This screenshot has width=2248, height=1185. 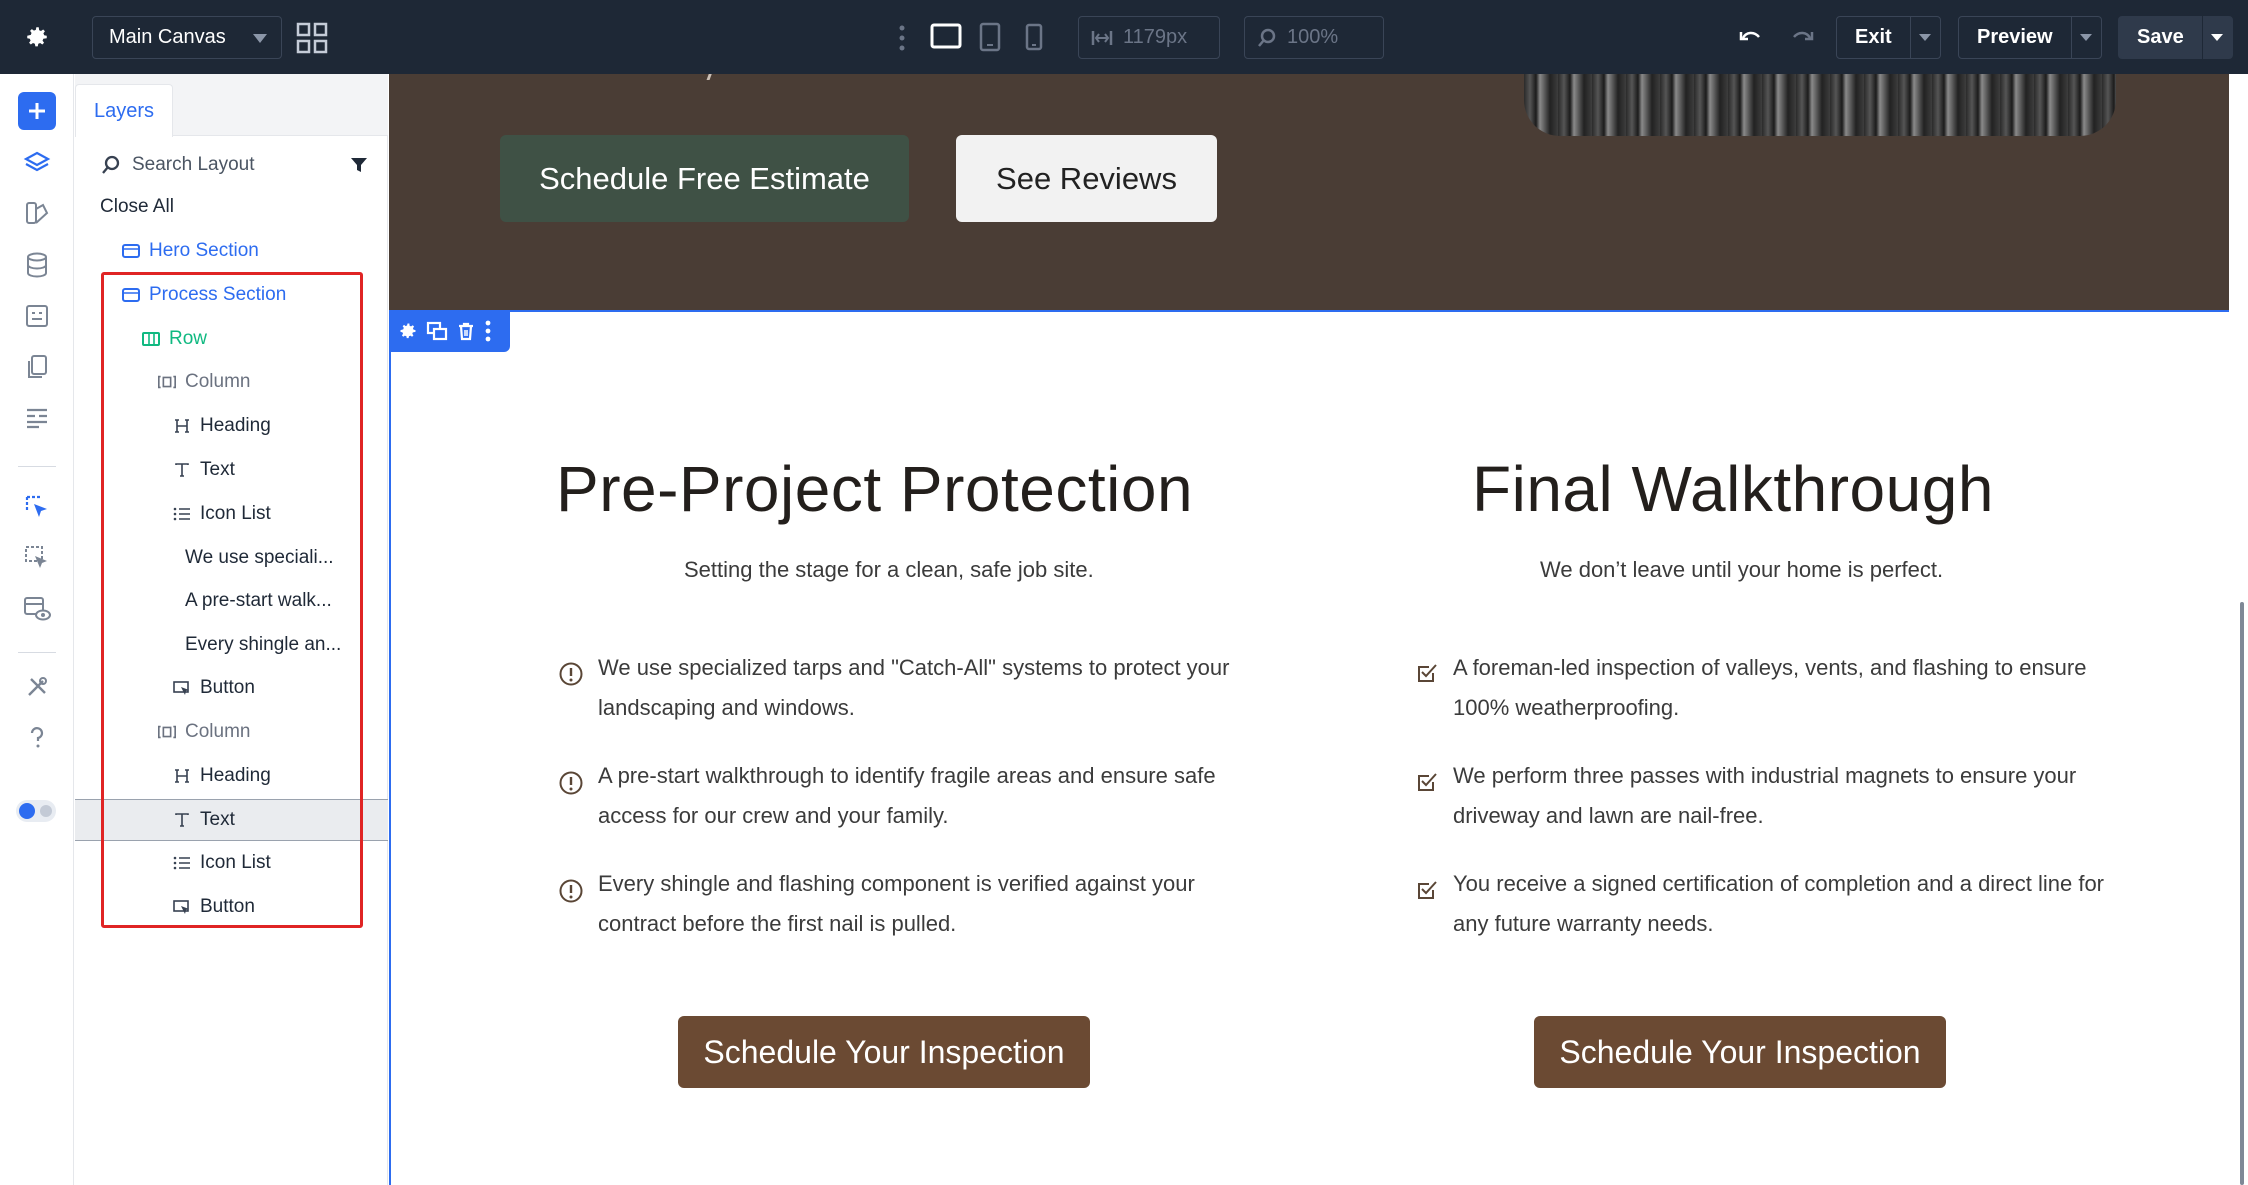 What do you see at coordinates (231, 105) in the screenshot?
I see `panel-tabs: Layers` at bounding box center [231, 105].